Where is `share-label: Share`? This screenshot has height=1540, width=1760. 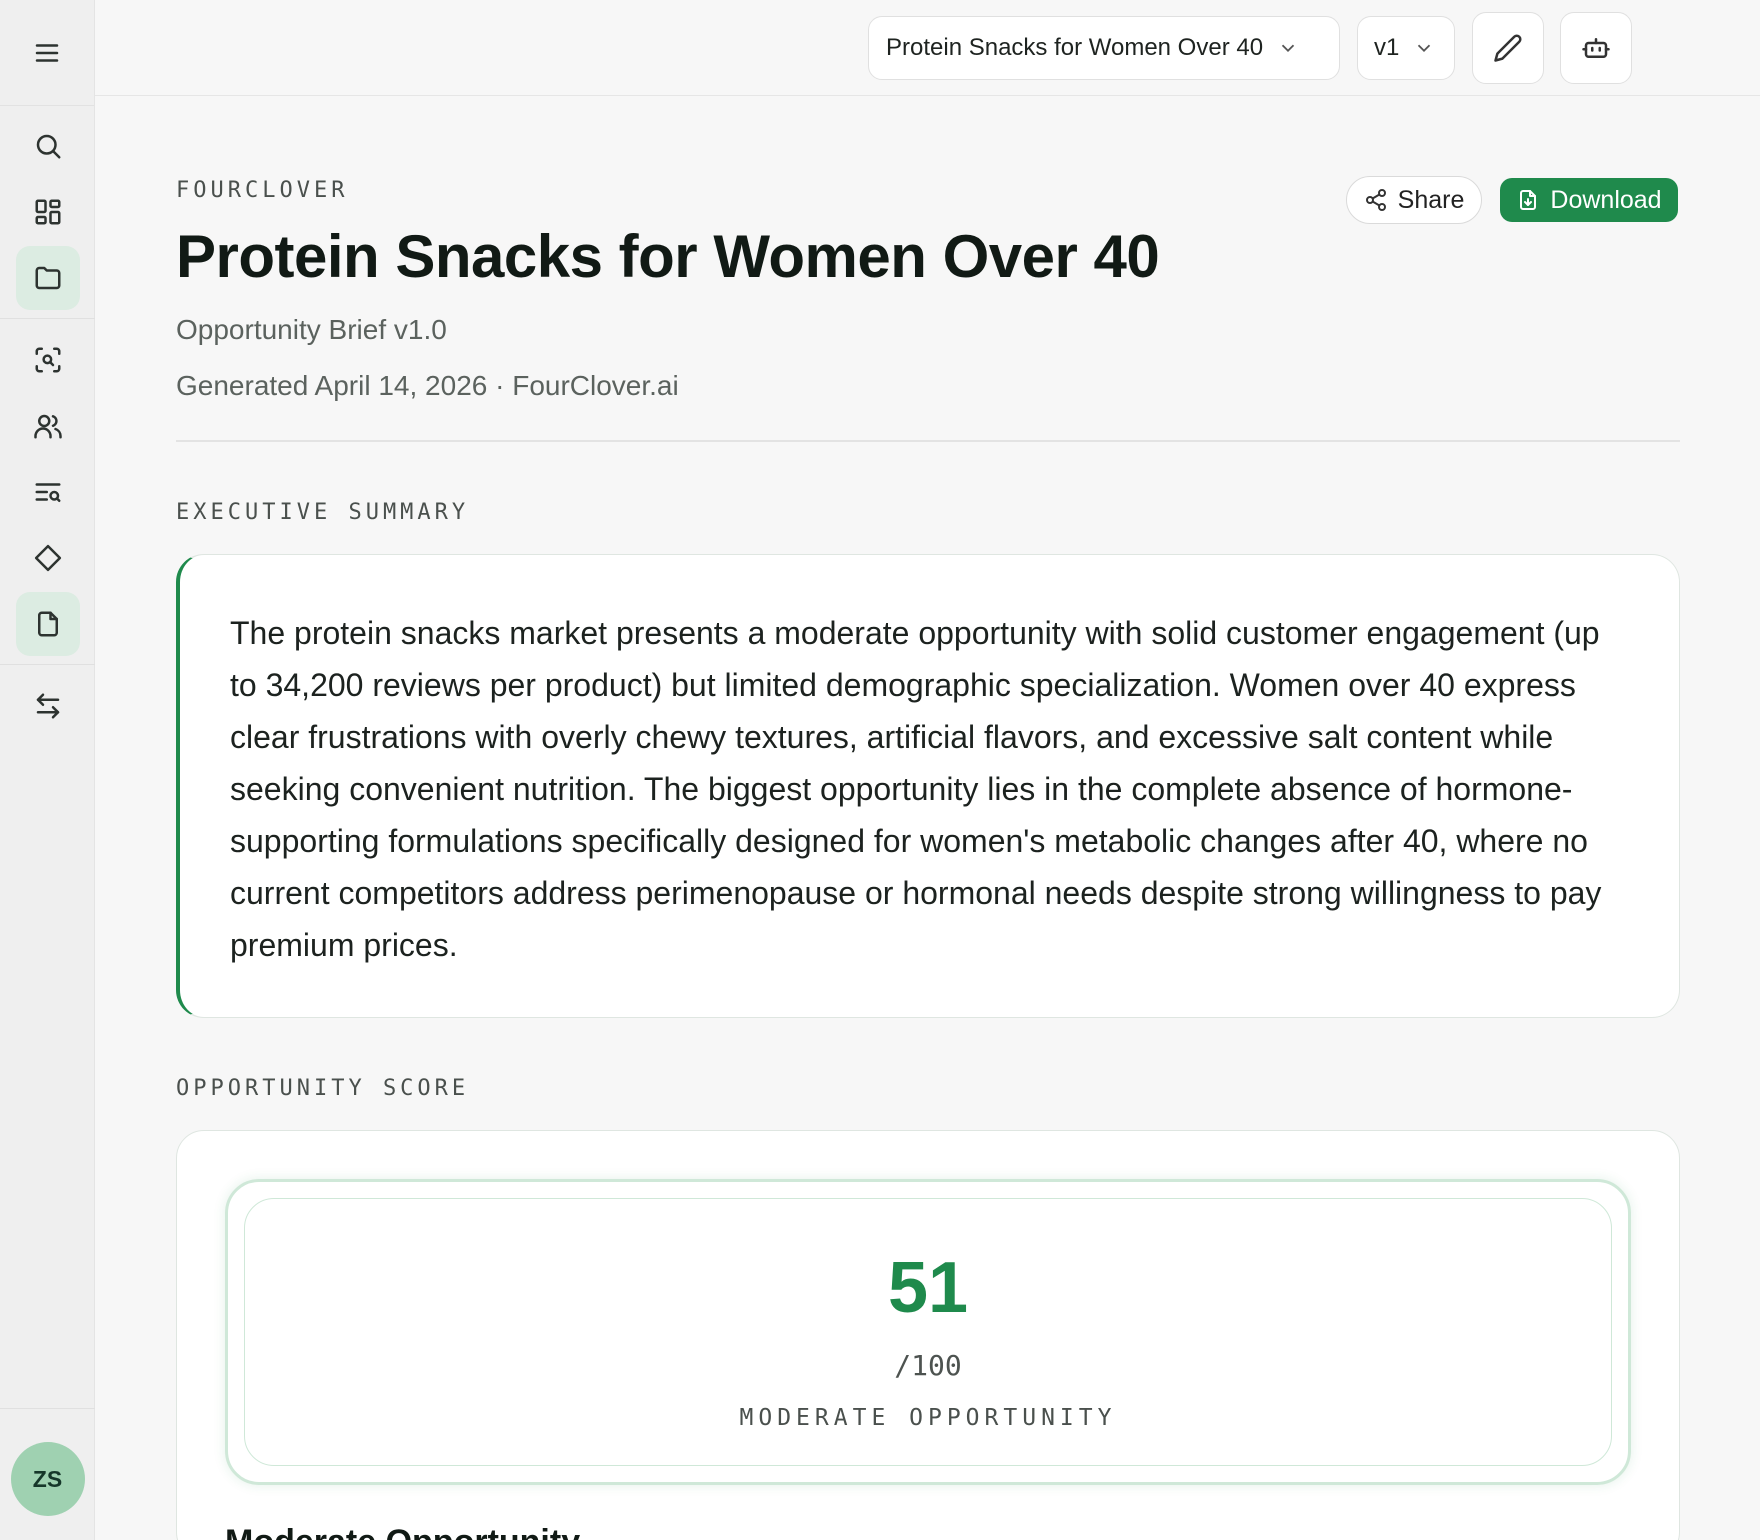 share-label: Share is located at coordinates (1431, 199).